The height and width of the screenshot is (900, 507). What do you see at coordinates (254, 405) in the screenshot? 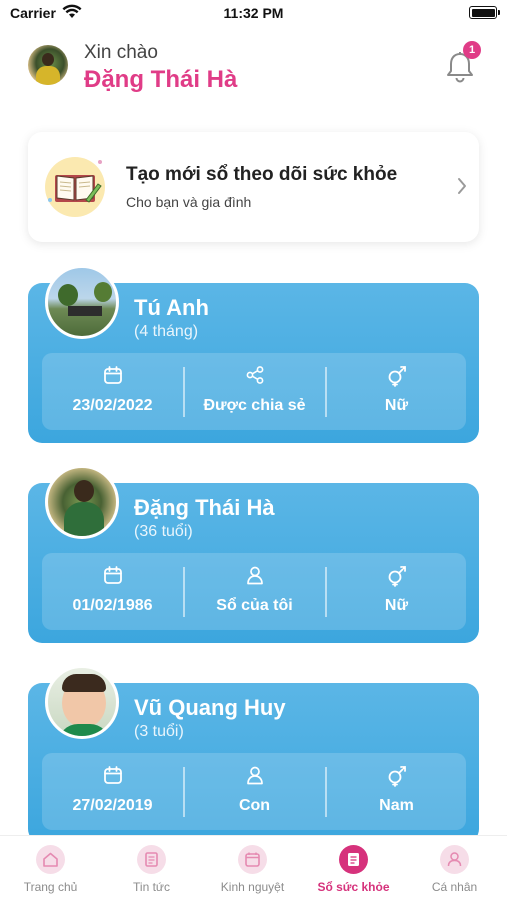
I see `relation-value: Được chia sẻ` at bounding box center [254, 405].